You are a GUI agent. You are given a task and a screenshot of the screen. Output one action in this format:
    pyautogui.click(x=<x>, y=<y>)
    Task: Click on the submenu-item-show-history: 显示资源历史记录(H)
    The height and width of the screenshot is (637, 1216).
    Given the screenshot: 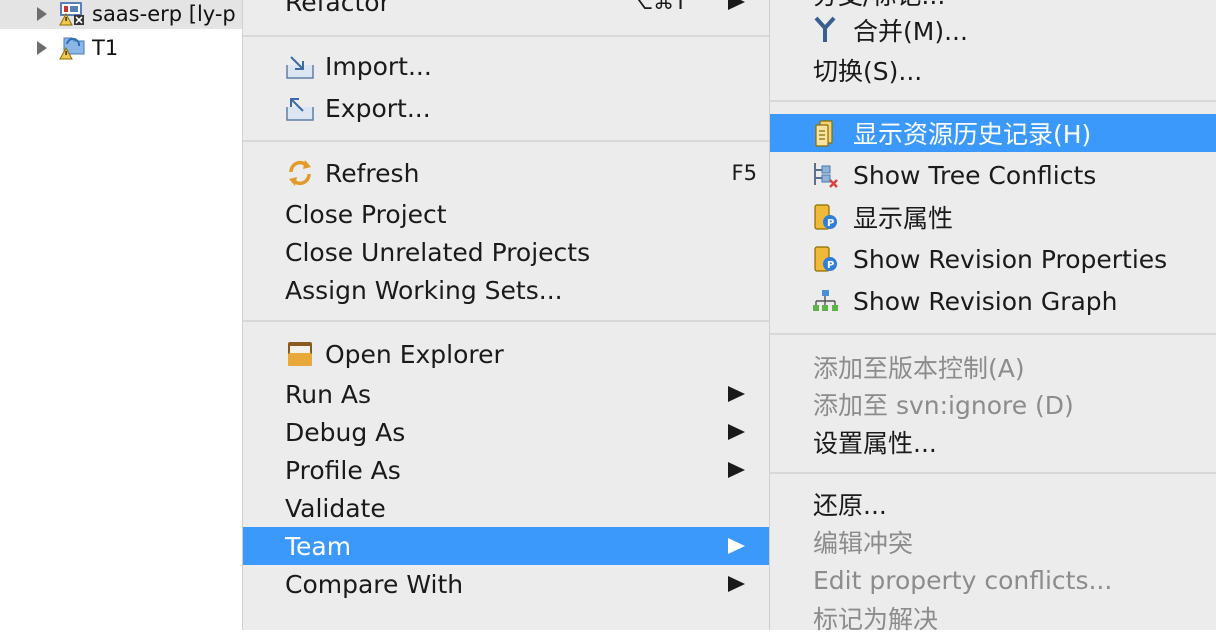 What is the action you would take?
    pyautogui.click(x=993, y=133)
    